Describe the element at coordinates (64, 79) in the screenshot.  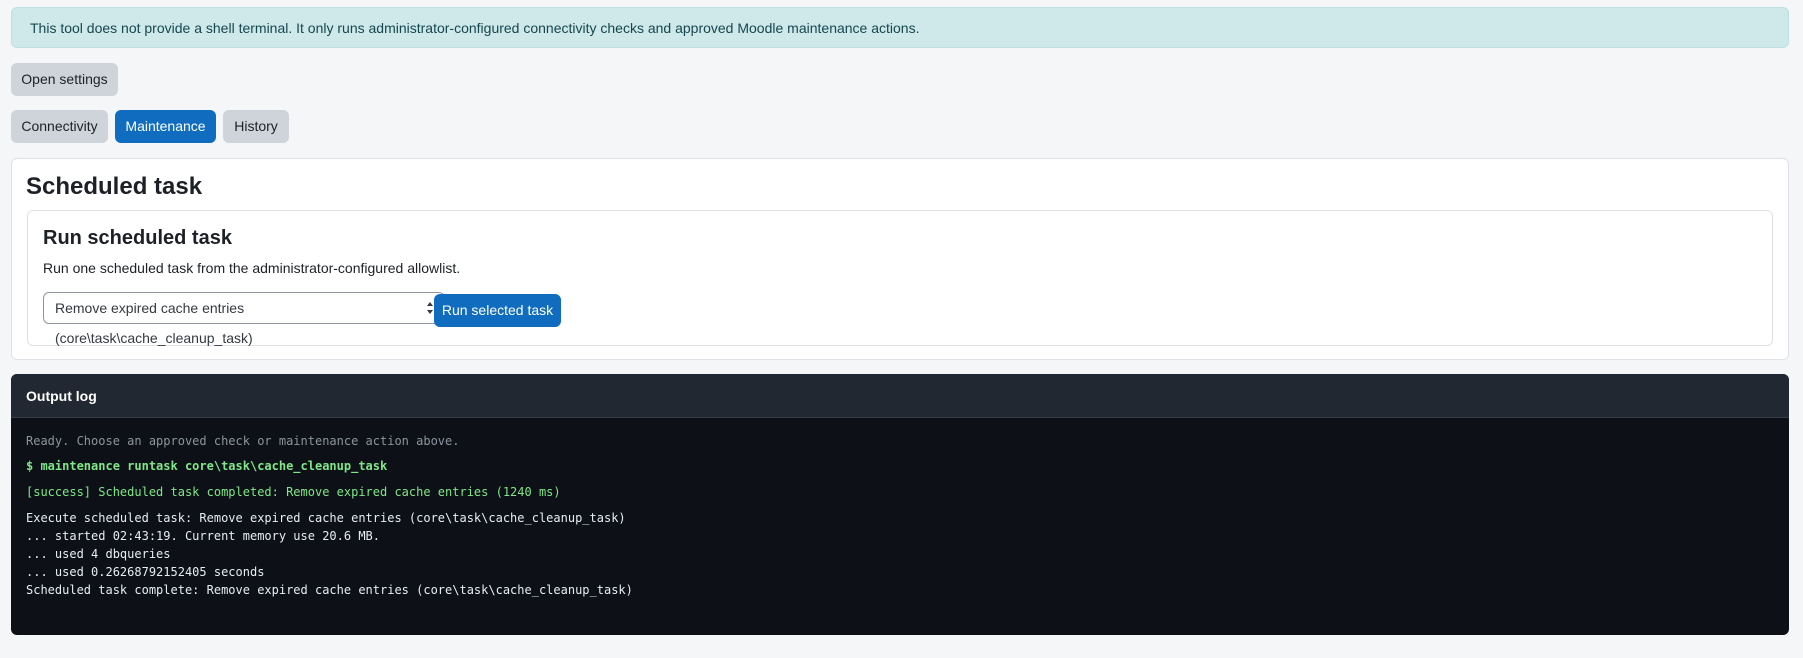
I see `open-settings-button: Open settings` at that location.